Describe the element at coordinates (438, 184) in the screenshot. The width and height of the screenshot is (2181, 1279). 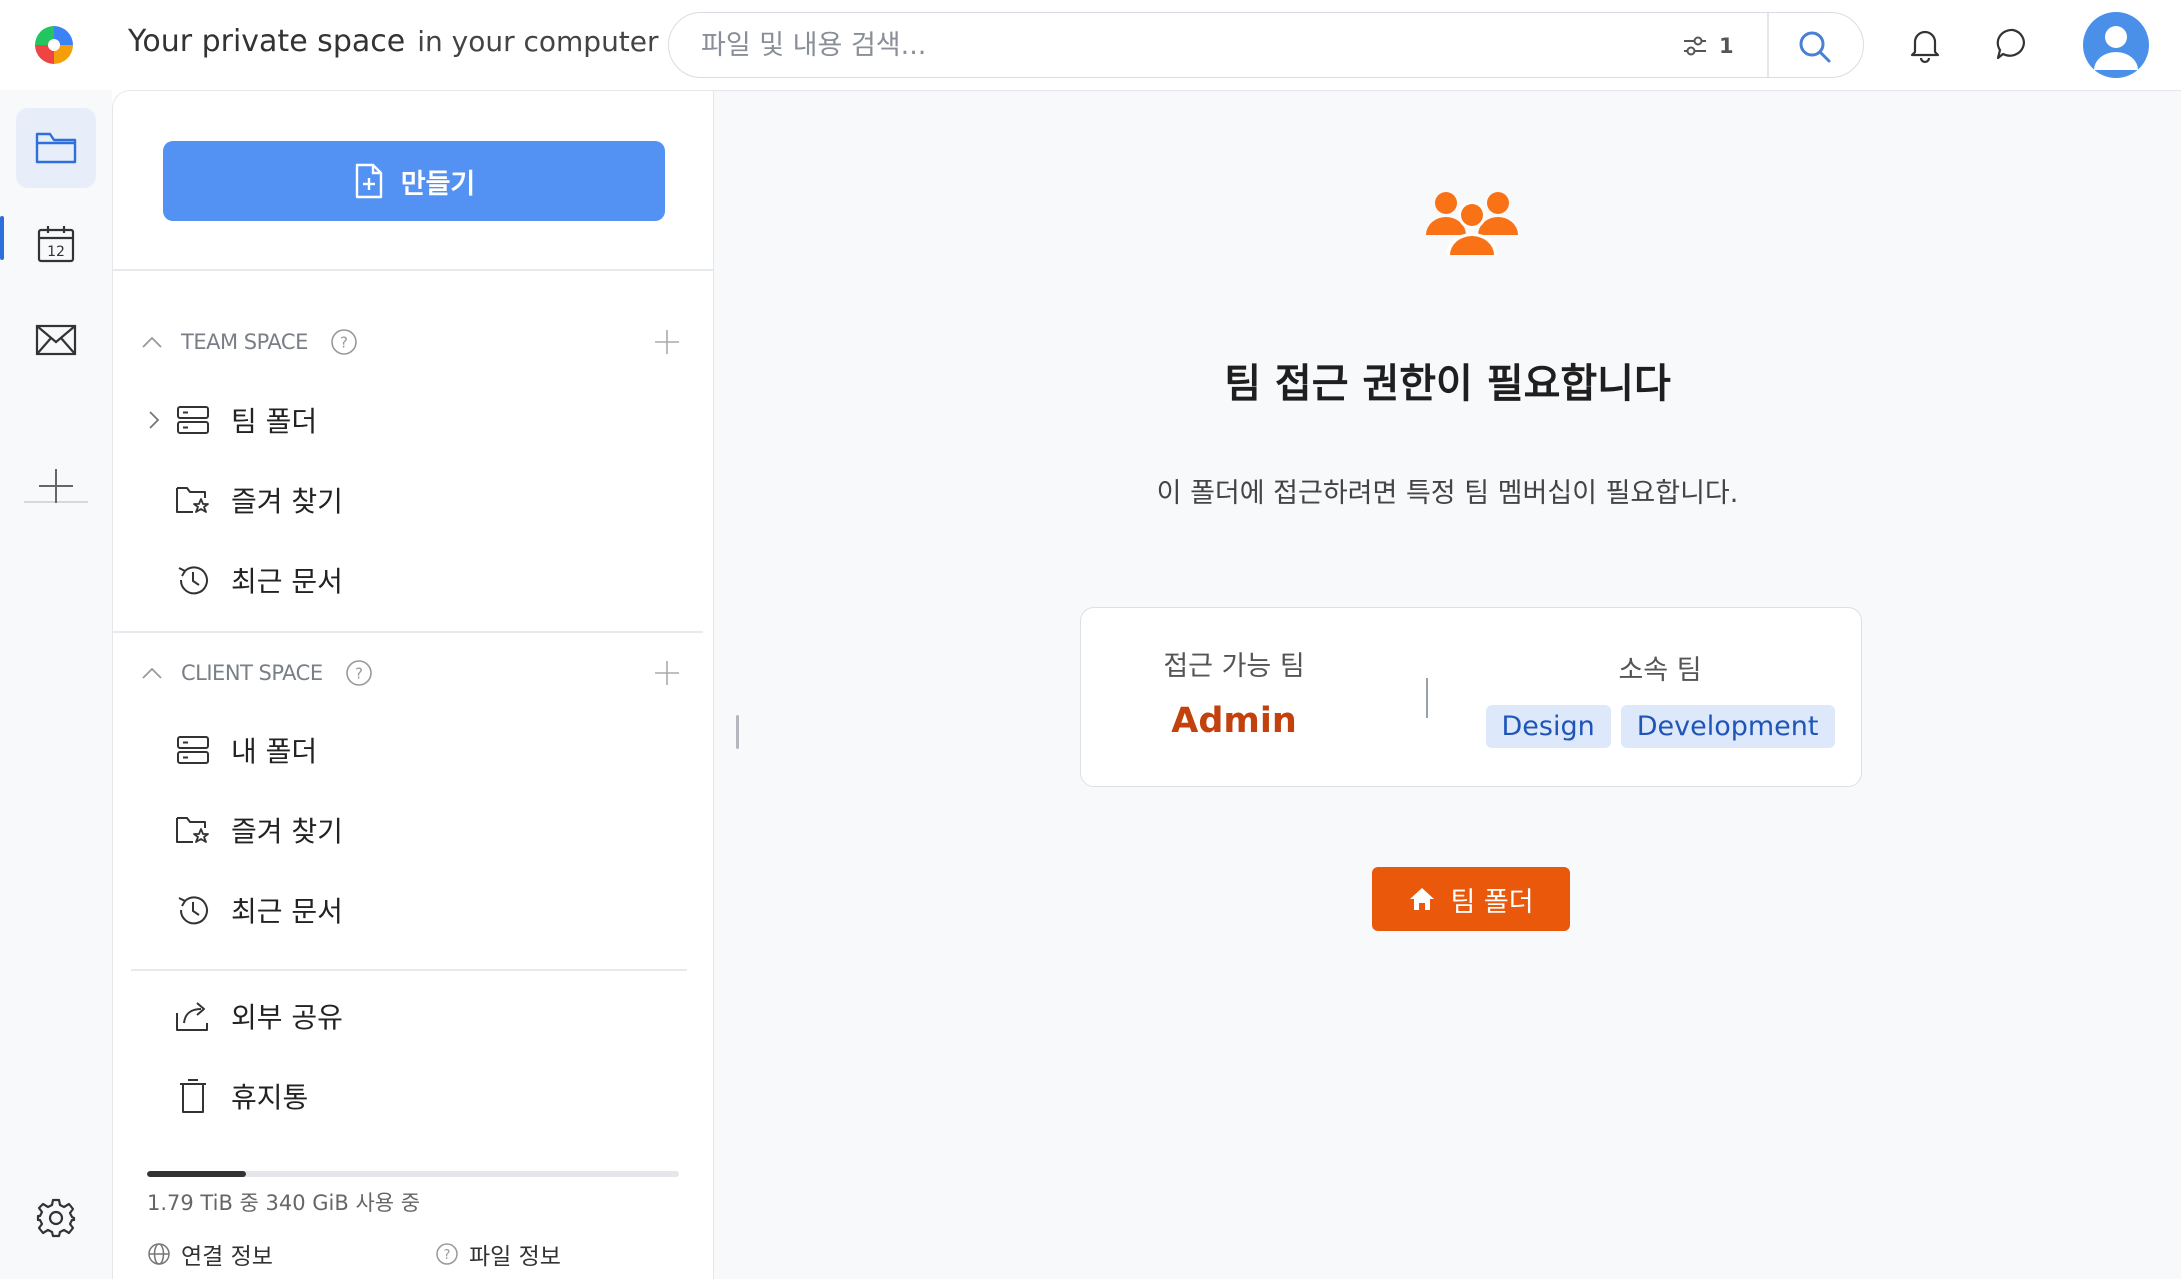
I see `create-button-label: 만들기` at that location.